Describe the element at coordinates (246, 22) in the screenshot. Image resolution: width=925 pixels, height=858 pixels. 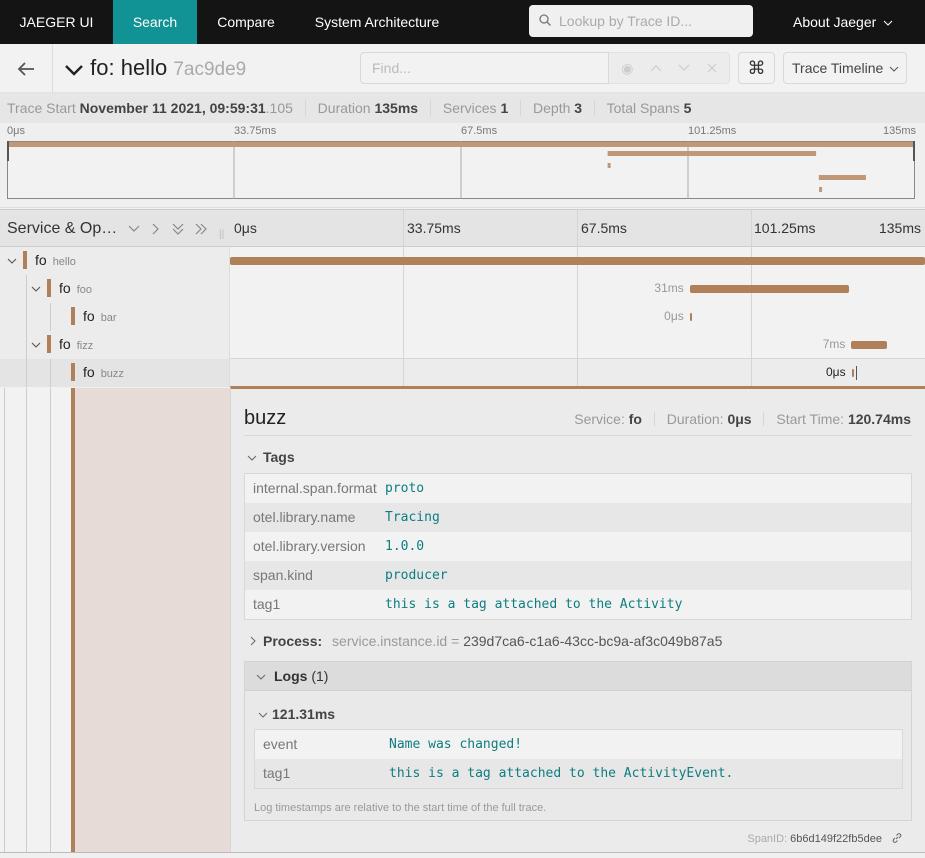
I see `nav-tab-compare: Compare` at that location.